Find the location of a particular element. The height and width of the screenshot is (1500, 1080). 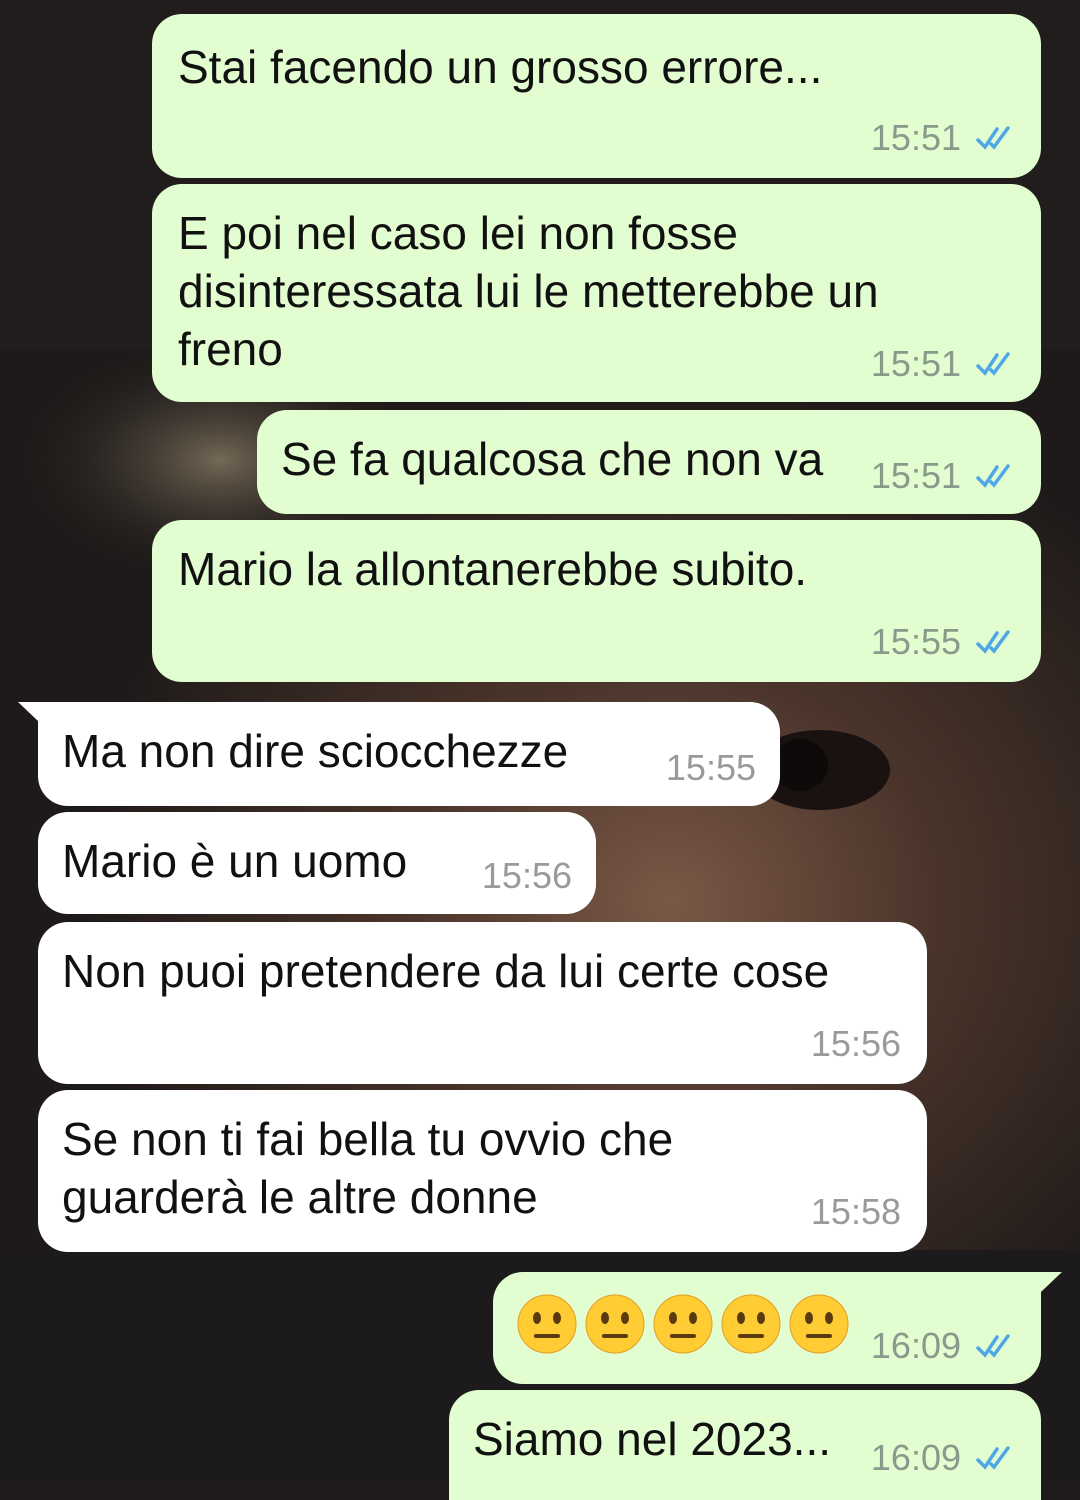

message-text: Ma non dire sciocchezze is located at coordinates (315, 751).